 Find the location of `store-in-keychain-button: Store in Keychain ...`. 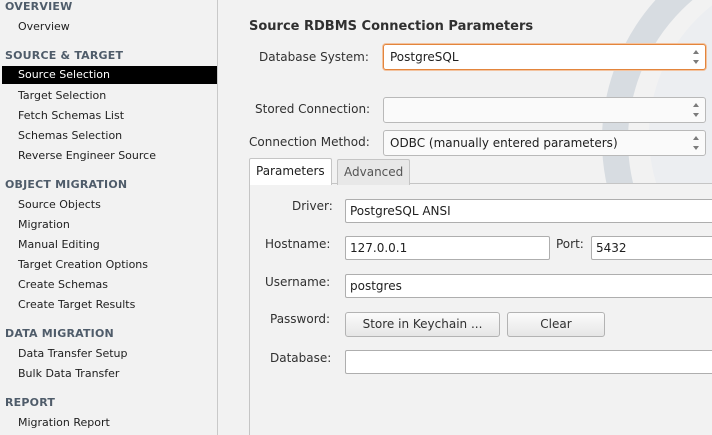

store-in-keychain-button: Store in Keychain ... is located at coordinates (422, 324).